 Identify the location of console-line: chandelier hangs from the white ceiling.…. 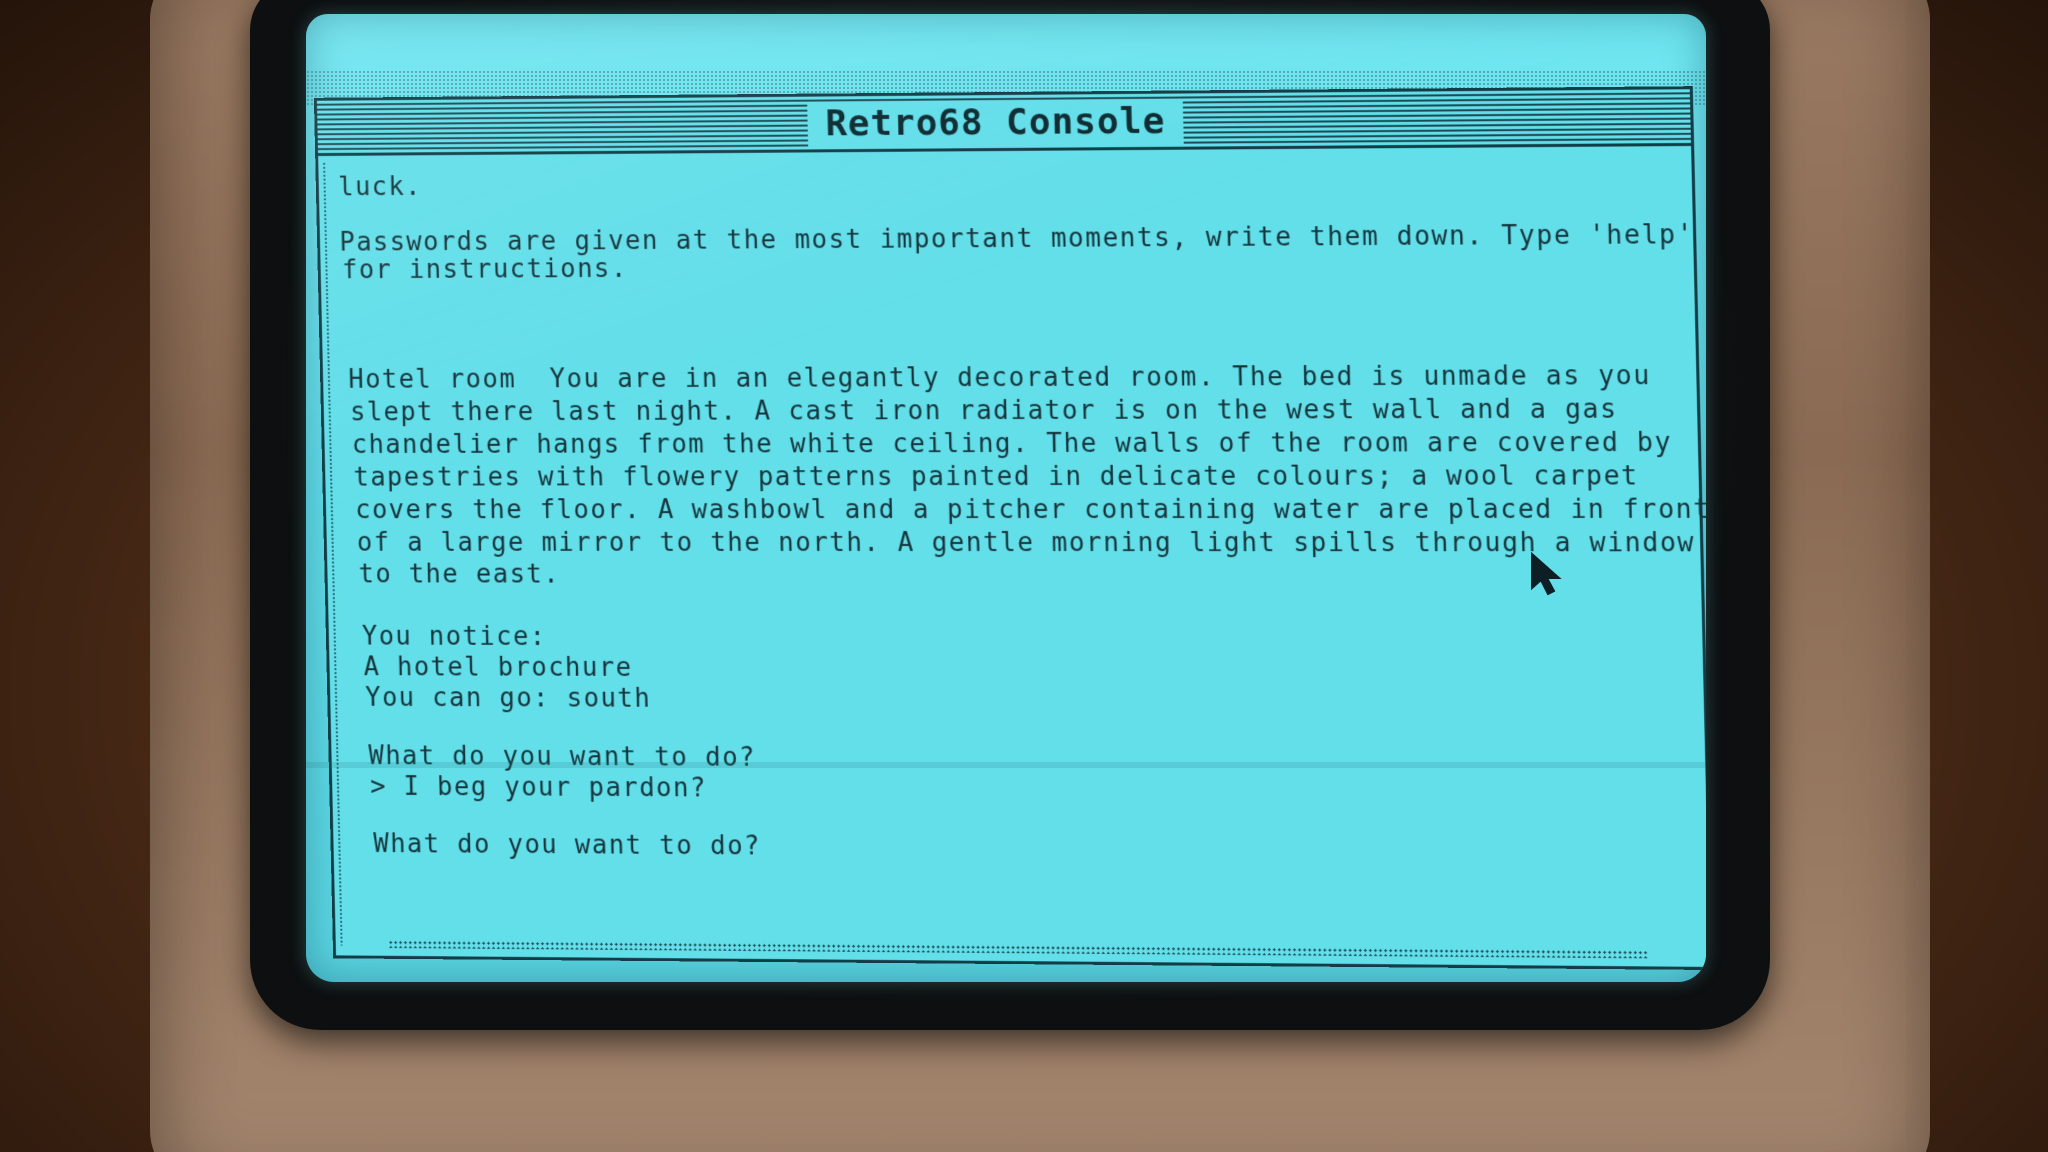
(1012, 443).